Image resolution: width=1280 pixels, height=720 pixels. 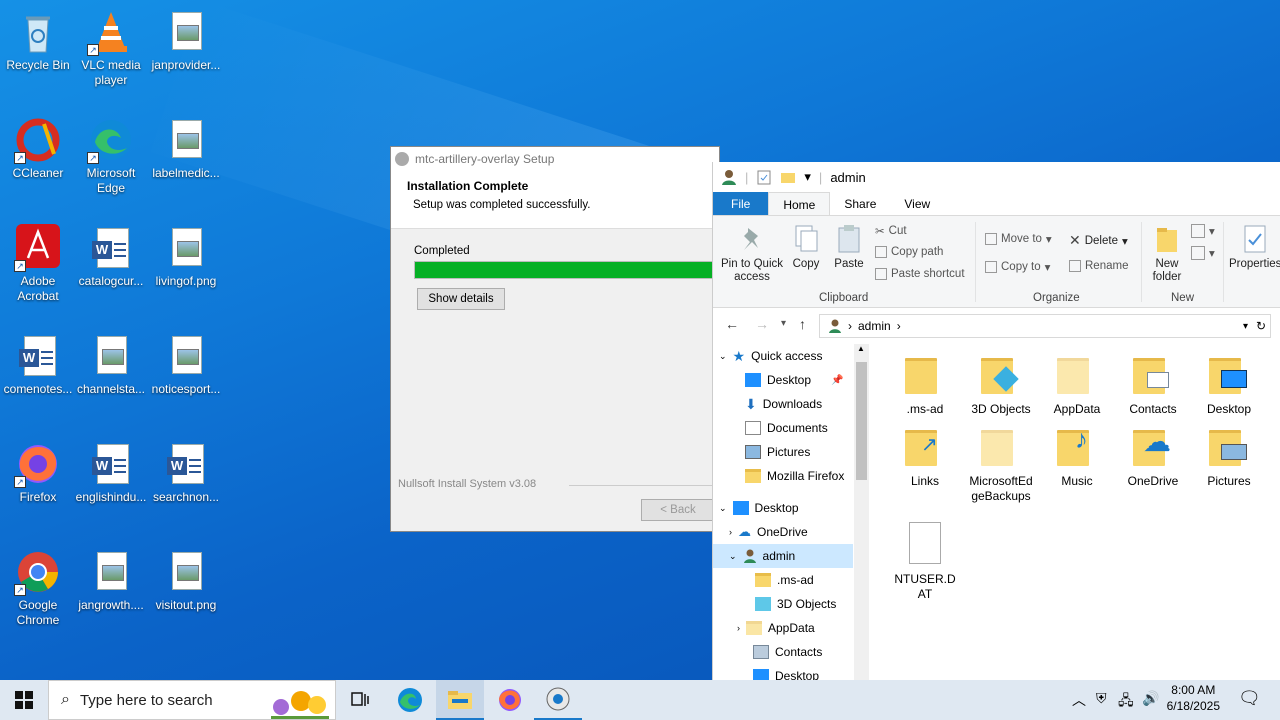 I want to click on desktop-icon-visitout: visitout.png, so click(x=186, y=580).